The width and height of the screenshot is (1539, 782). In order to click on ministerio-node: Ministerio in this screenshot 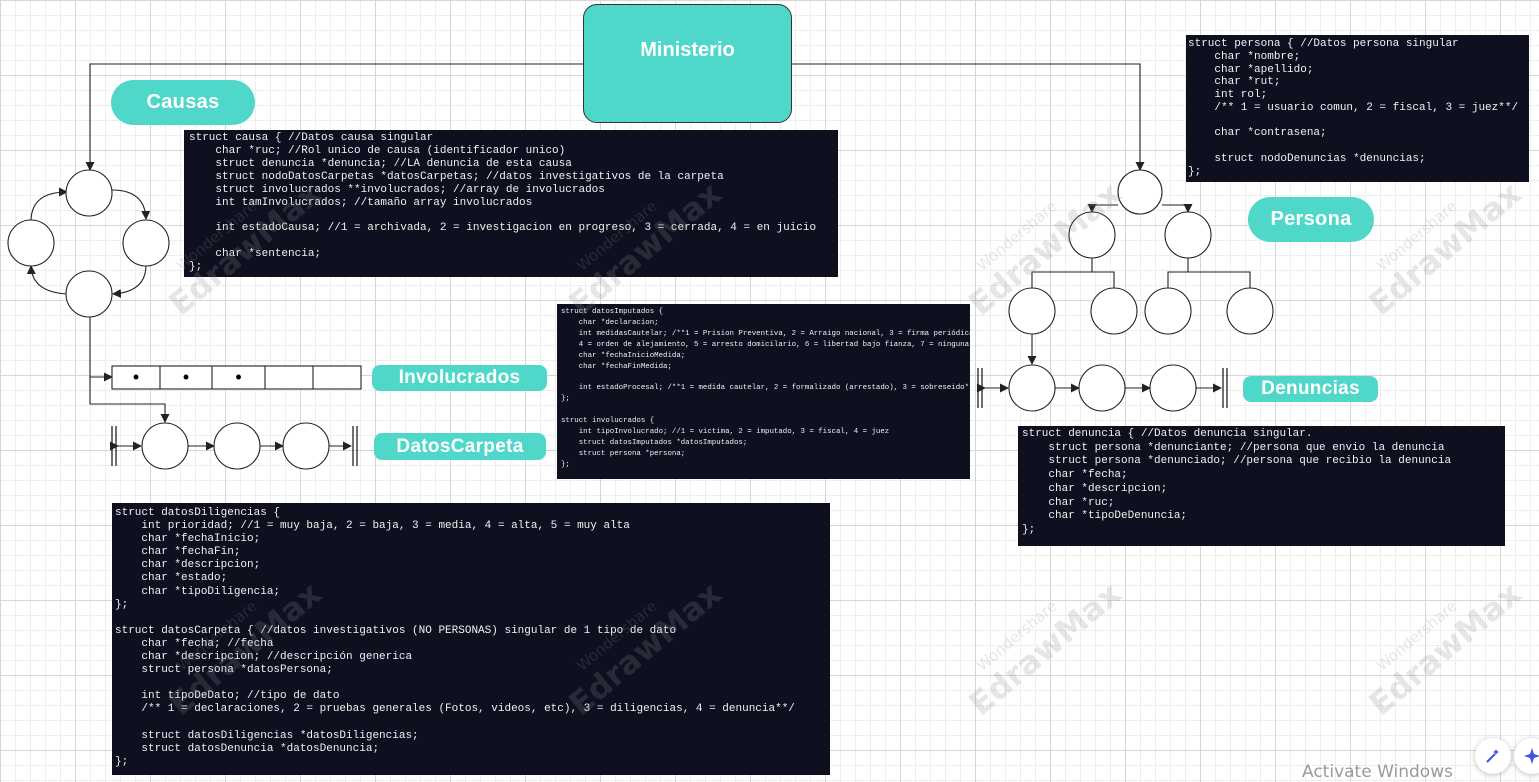, I will do `click(687, 63)`.